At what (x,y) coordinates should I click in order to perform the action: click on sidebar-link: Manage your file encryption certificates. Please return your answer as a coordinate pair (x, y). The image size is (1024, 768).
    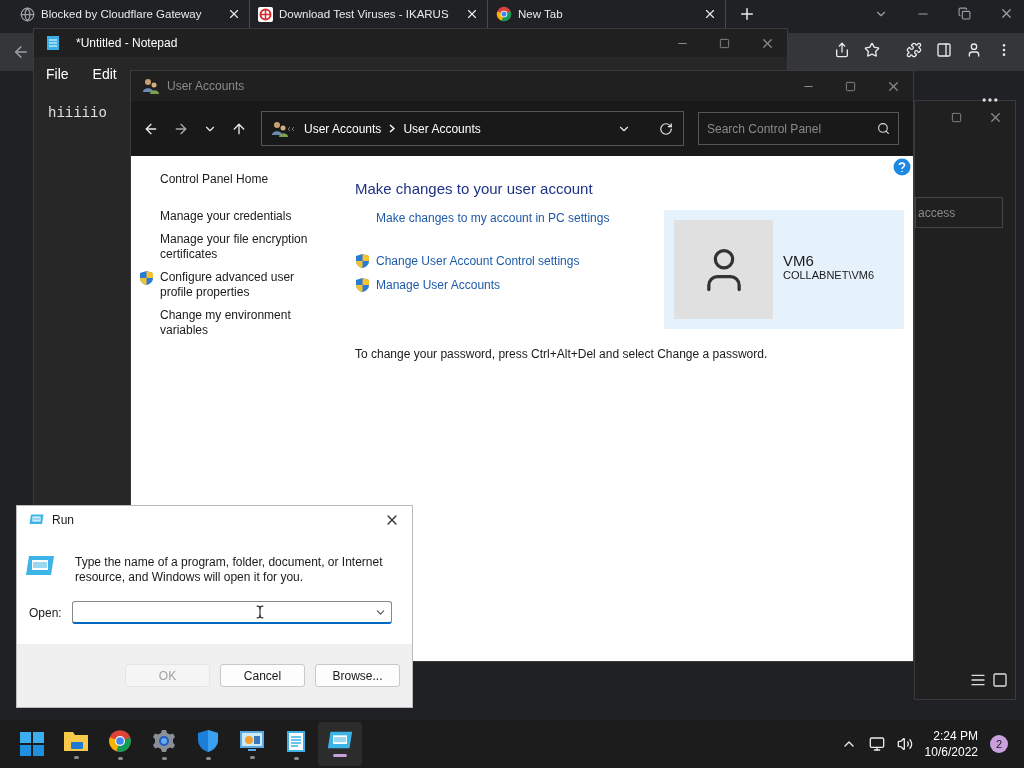
    Looking at the image, I should click on (235, 247).